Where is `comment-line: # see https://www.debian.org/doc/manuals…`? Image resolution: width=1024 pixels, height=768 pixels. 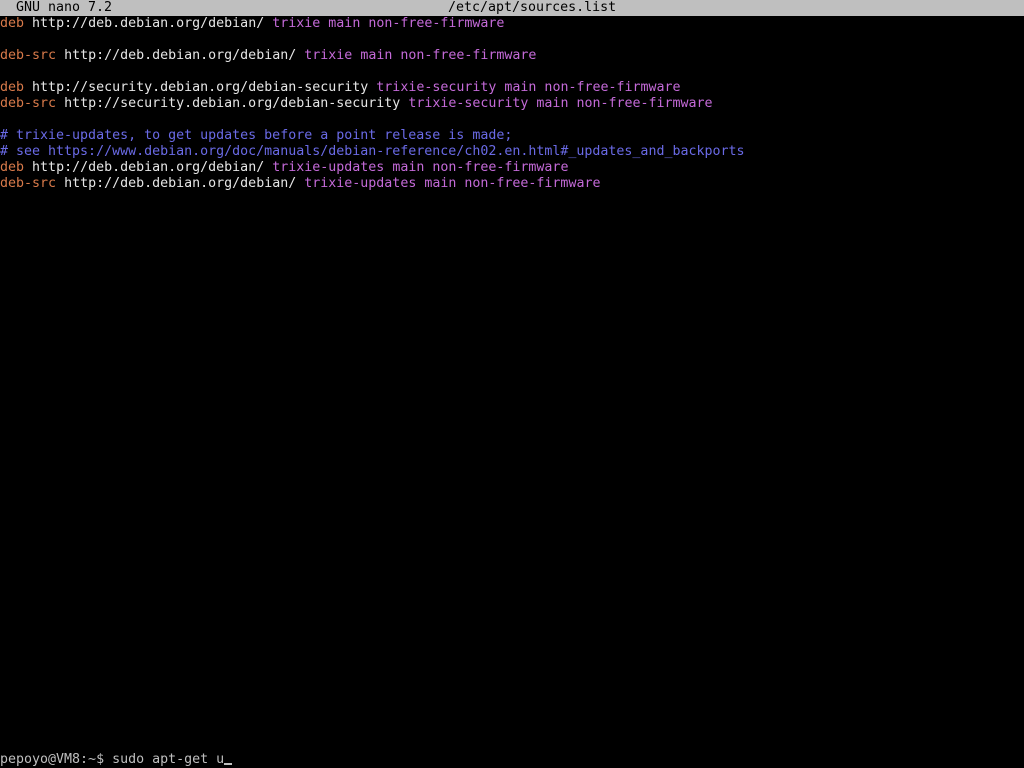 comment-line: # see https://www.debian.org/doc/manuals… is located at coordinates (512, 152).